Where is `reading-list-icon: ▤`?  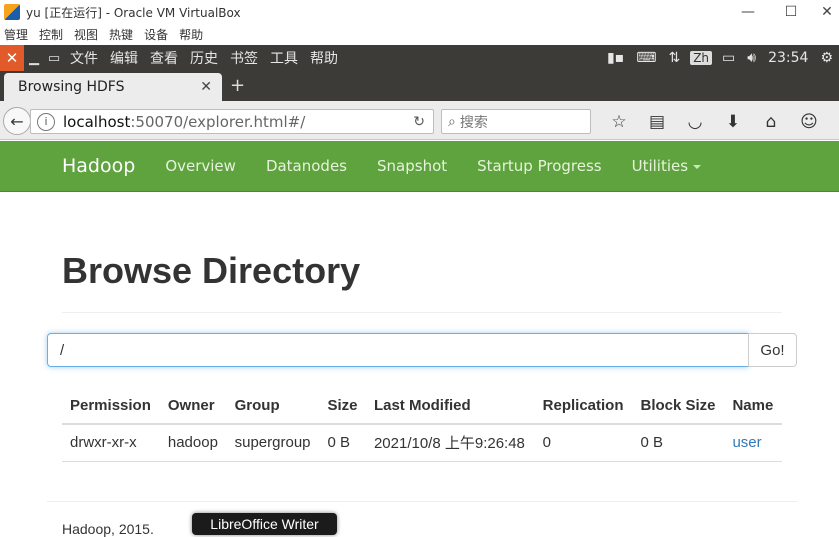 reading-list-icon: ▤ is located at coordinates (657, 122).